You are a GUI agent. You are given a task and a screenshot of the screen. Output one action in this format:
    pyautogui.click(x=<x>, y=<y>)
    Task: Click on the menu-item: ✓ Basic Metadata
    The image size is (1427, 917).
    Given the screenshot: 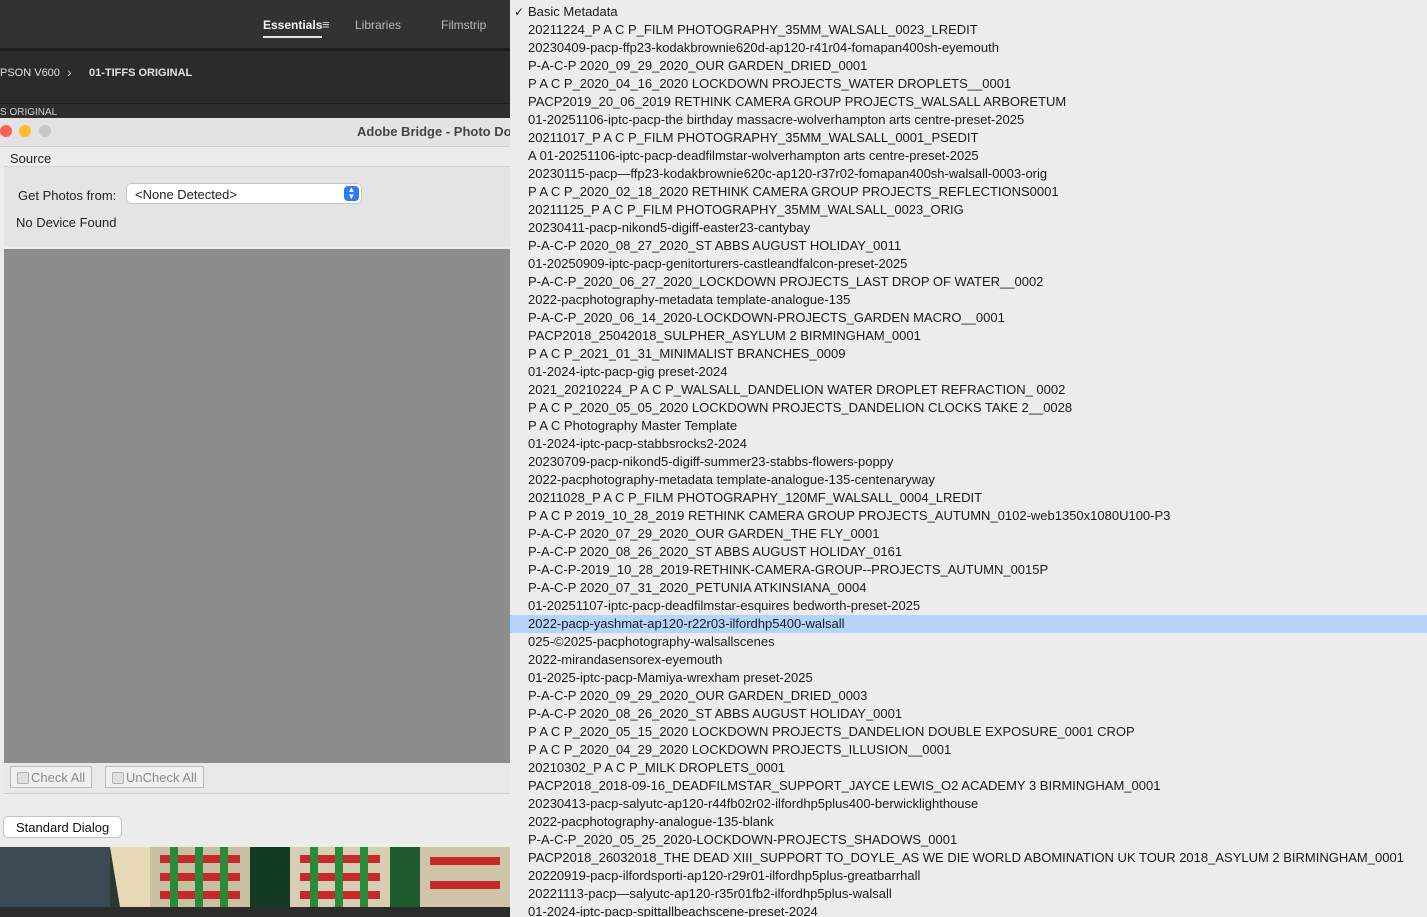 What is the action you would take?
    pyautogui.click(x=968, y=12)
    